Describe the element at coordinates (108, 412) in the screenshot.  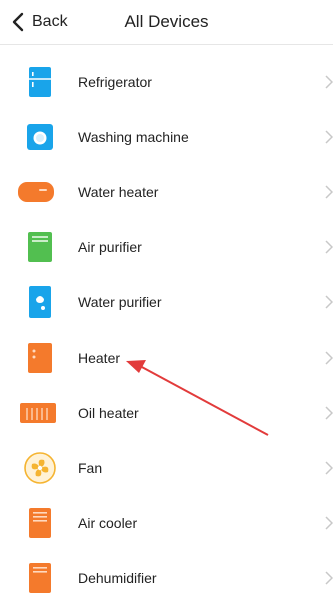
I see `device-label: Oil heater` at that location.